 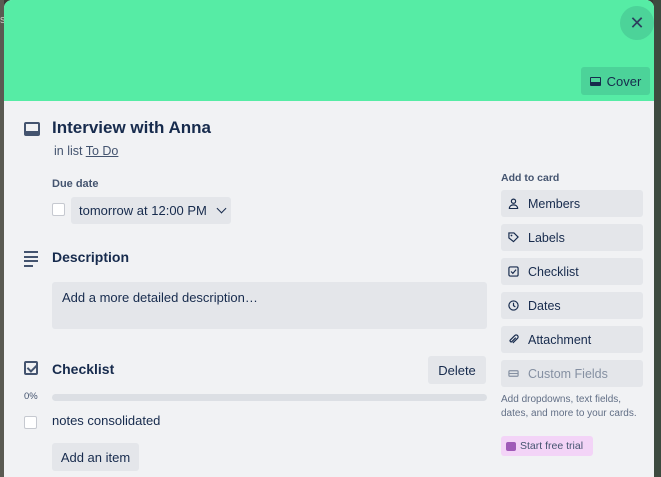 I want to click on due-date-button: tomorrow at 12:00 PM, so click(x=151, y=210).